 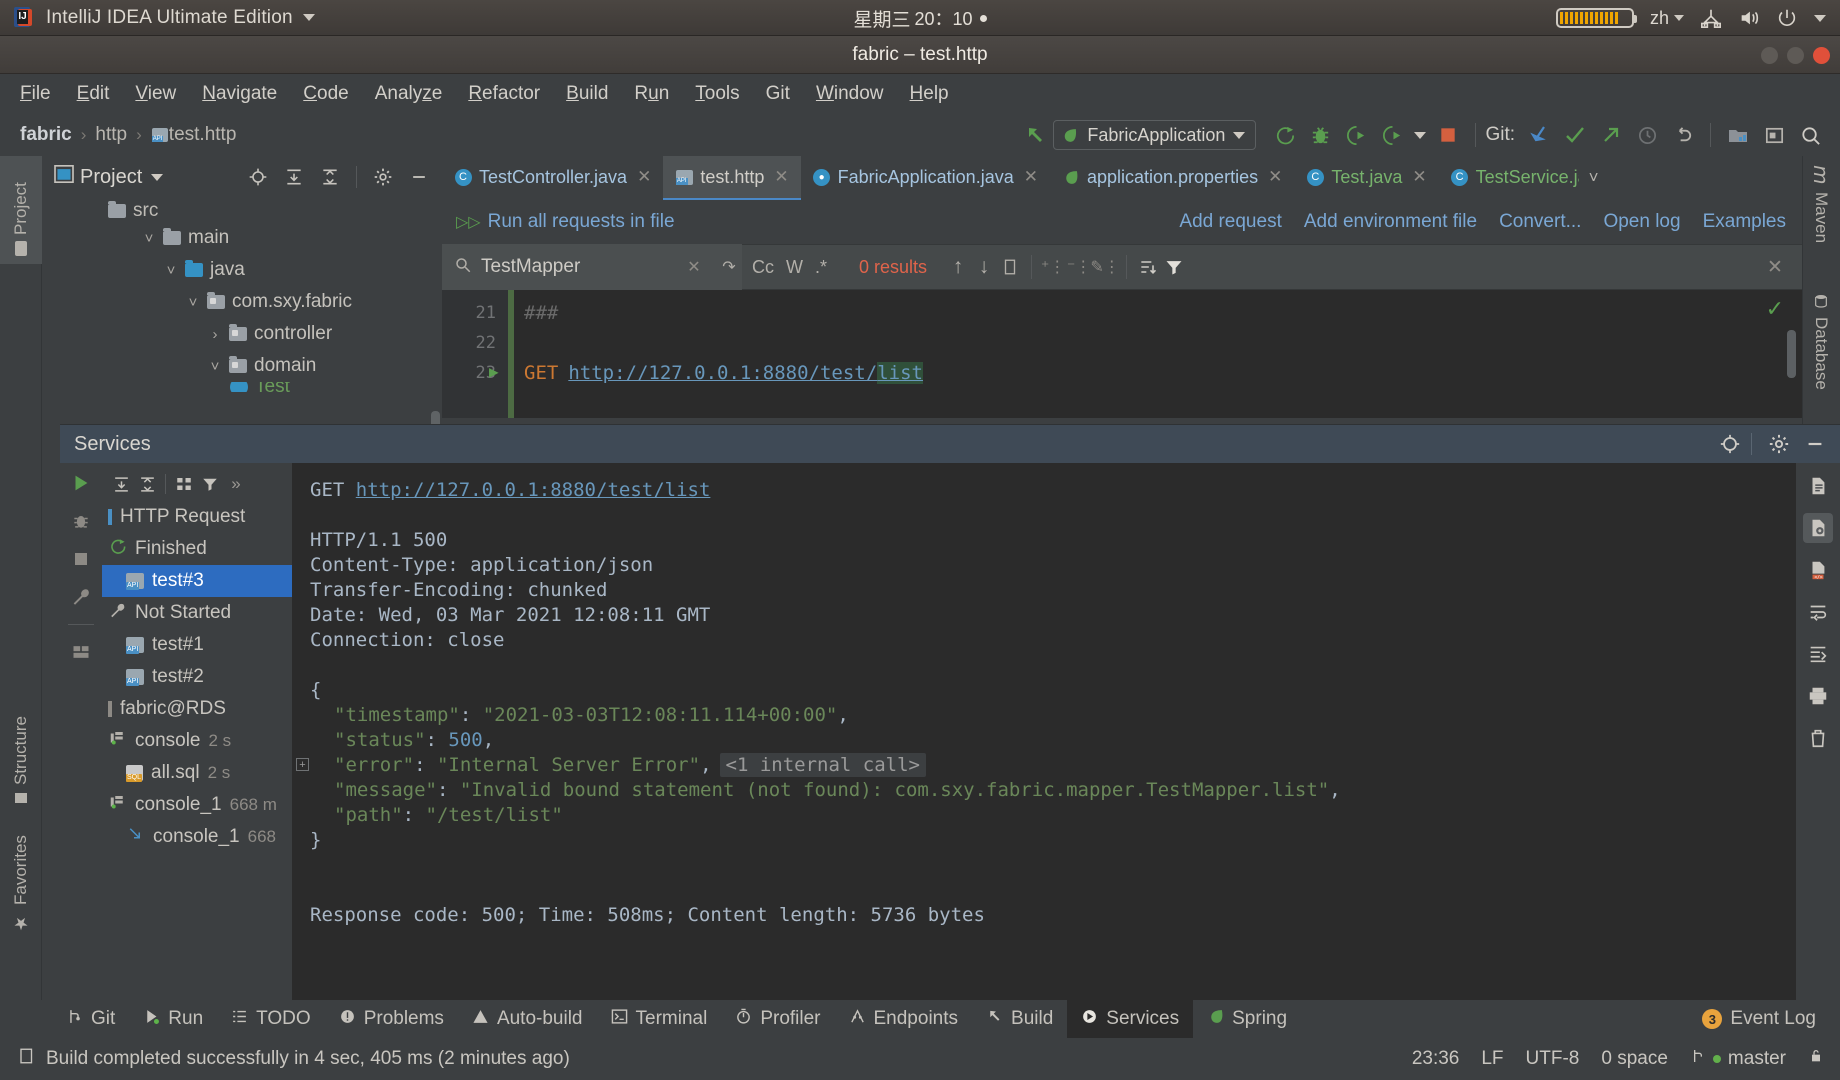 I want to click on caret-down-icon, so click(x=308, y=17).